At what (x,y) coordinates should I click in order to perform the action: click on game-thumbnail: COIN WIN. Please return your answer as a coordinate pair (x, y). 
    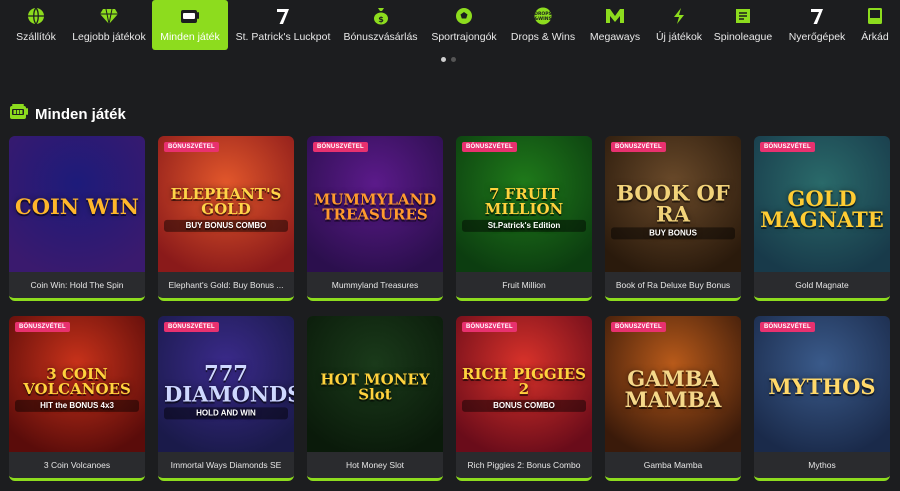
    Looking at the image, I should click on (77, 204).